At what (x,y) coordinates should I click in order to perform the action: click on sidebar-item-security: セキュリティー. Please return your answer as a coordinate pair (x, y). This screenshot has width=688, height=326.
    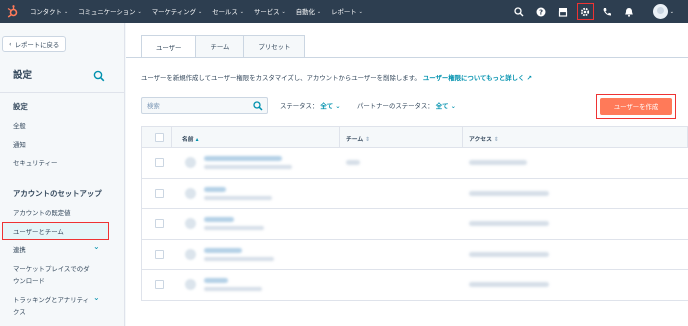
    Looking at the image, I should click on (35, 162).